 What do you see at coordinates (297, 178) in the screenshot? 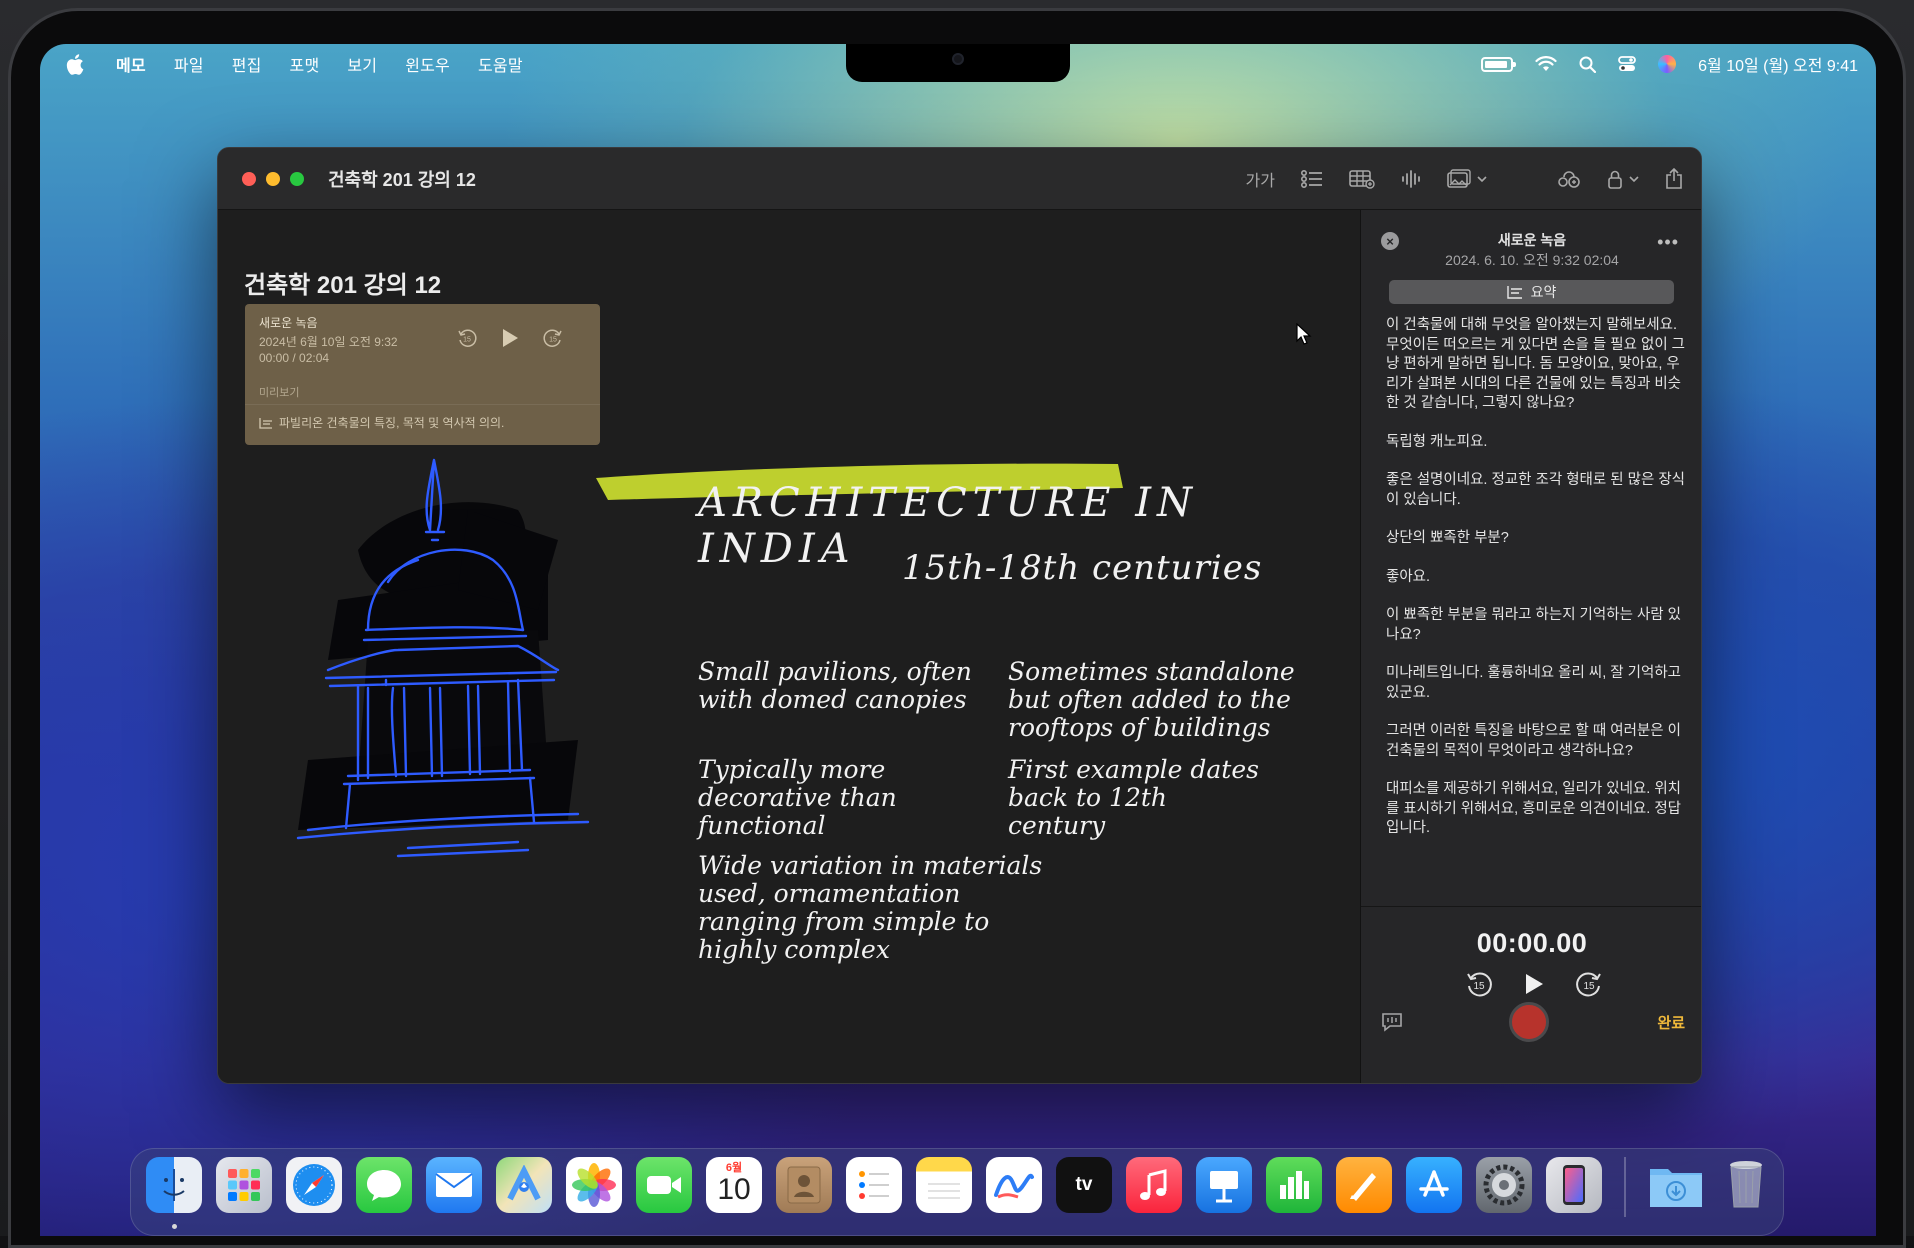
I see `zoom-window-button` at bounding box center [297, 178].